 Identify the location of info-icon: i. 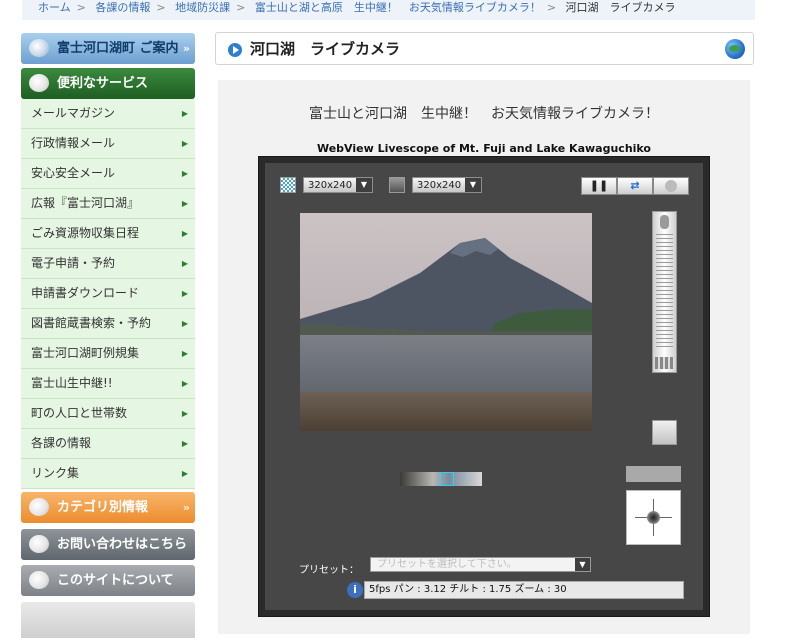
(355, 590).